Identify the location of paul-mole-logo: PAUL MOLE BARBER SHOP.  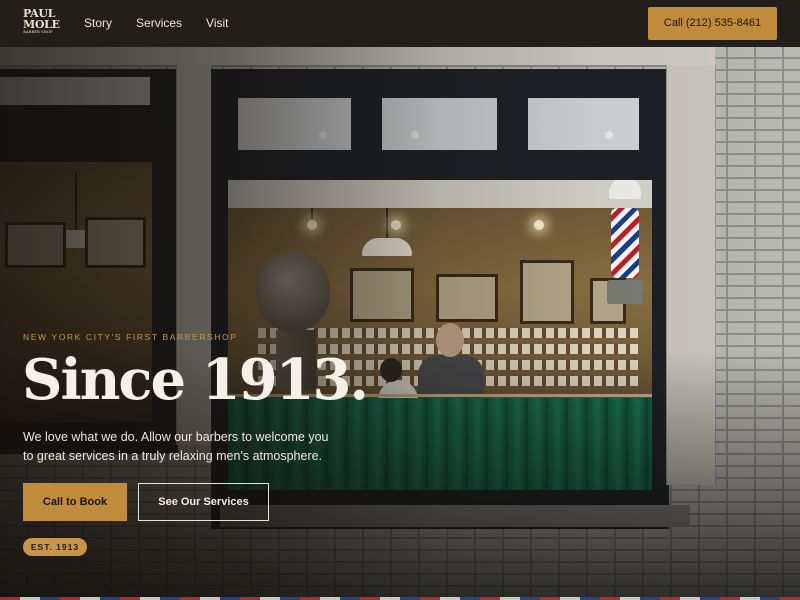
(41, 21).